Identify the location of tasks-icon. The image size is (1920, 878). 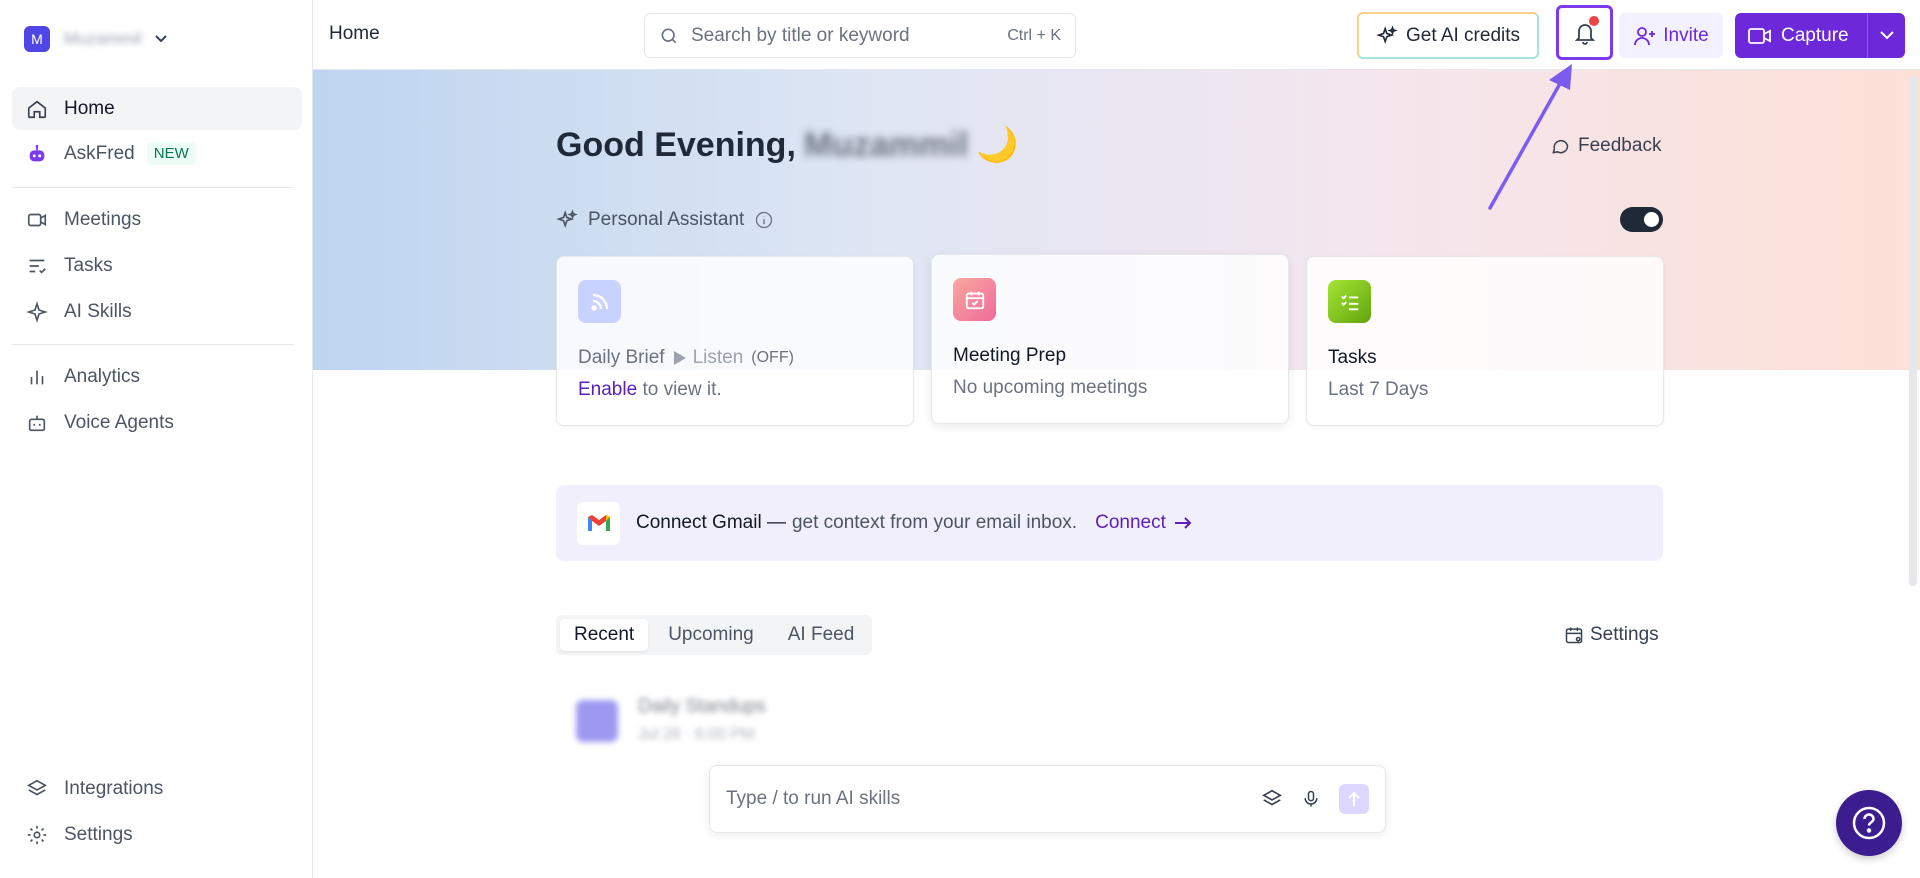
(37, 266).